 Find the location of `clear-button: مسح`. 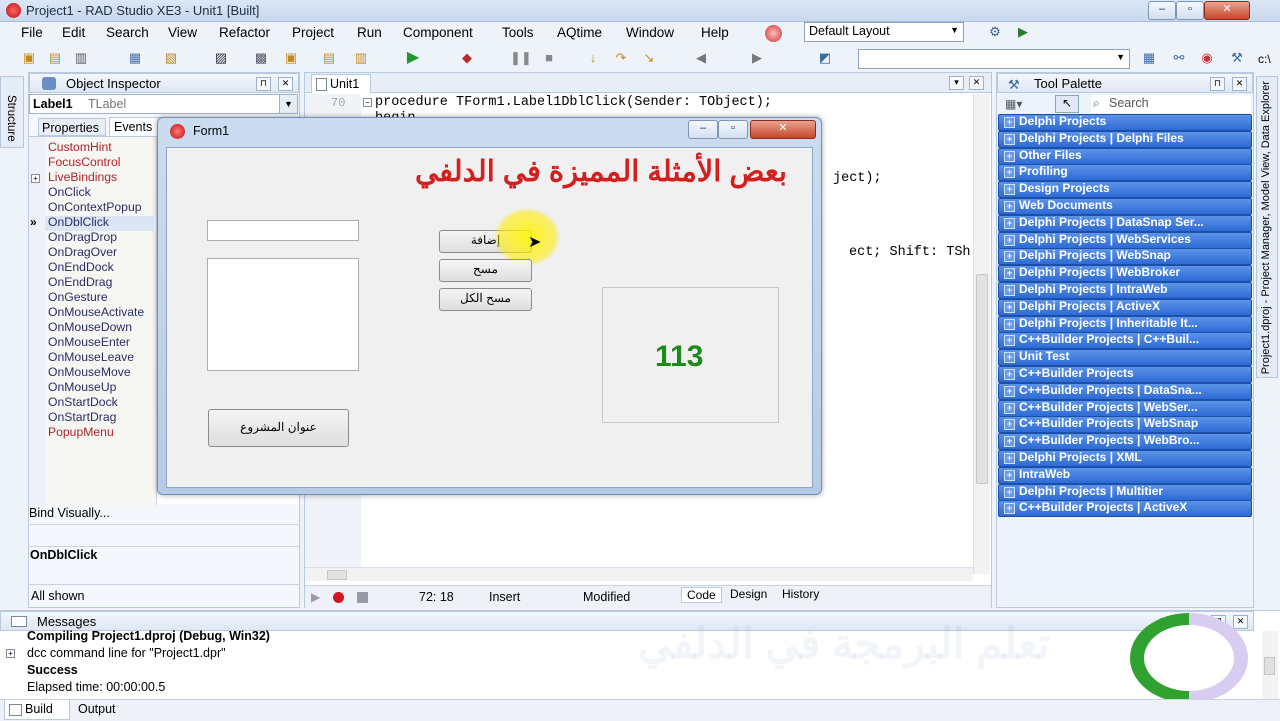

clear-button: مسح is located at coordinates (485, 270).